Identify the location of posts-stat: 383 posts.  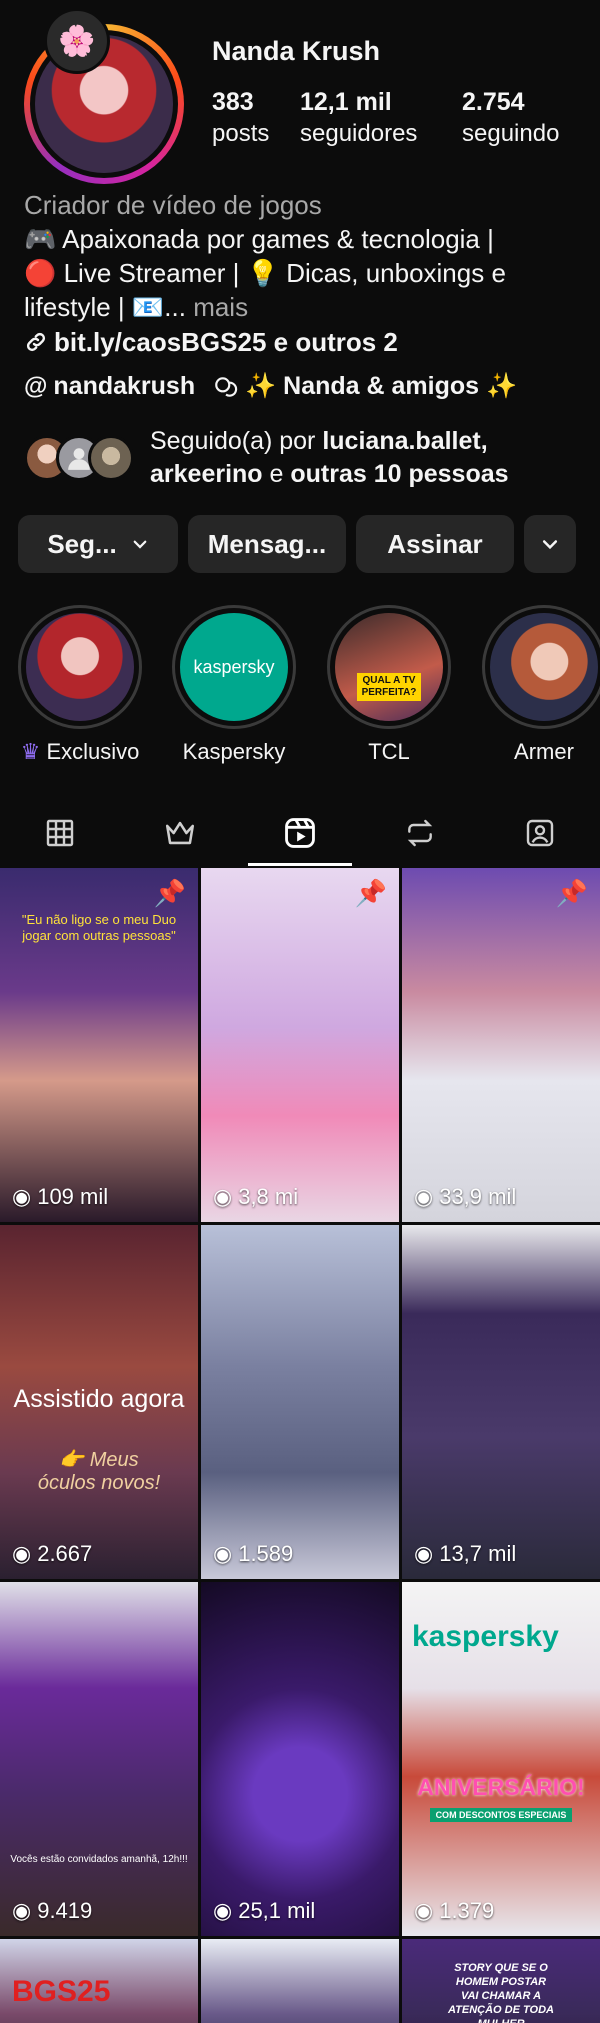
(240, 118).